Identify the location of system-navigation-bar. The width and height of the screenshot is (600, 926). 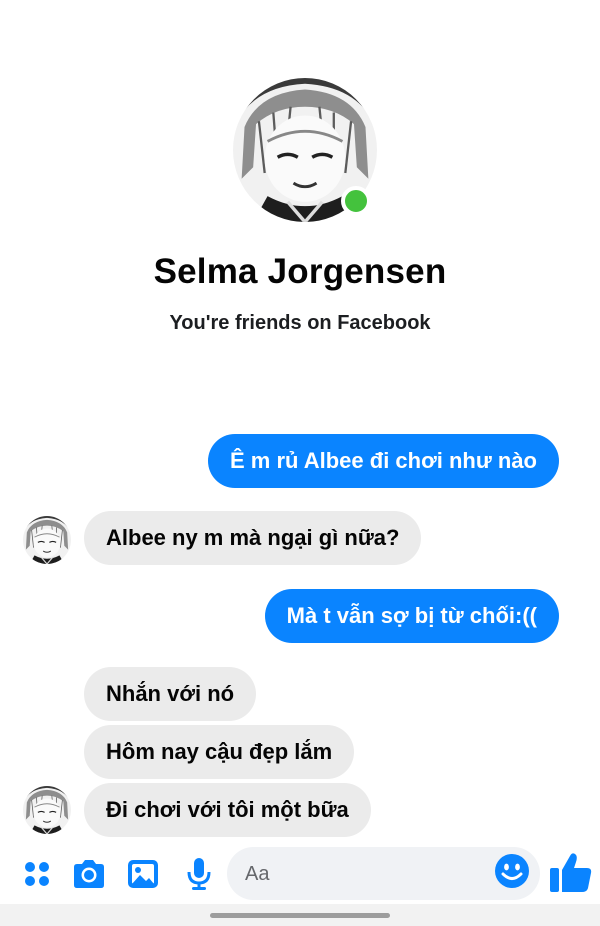
(300, 915).